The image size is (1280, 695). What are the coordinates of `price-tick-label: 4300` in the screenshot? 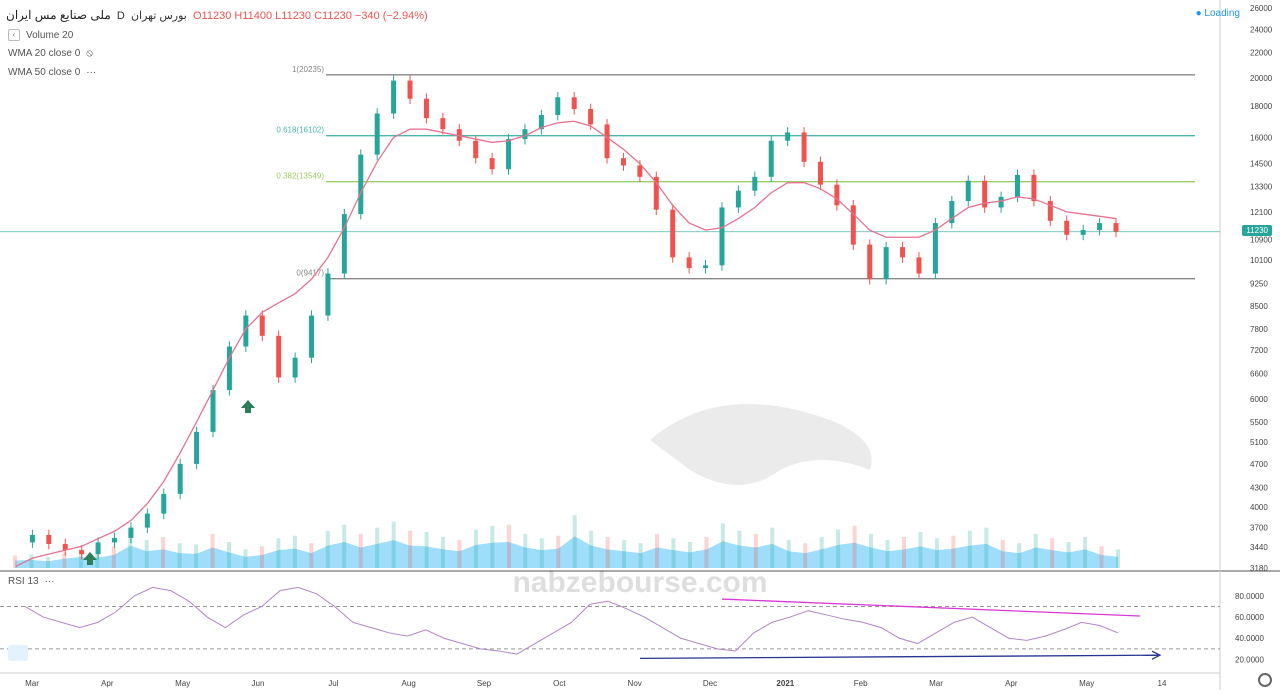 It's located at (1259, 488).